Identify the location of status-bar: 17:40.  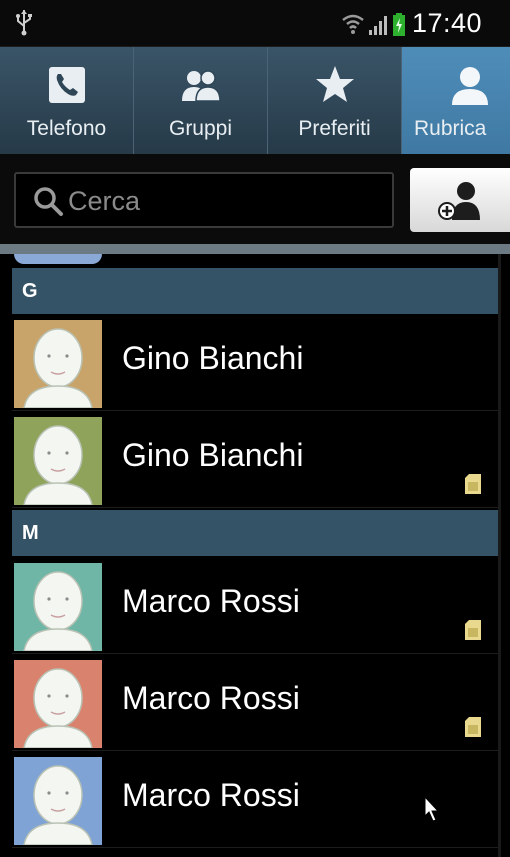
(255, 23).